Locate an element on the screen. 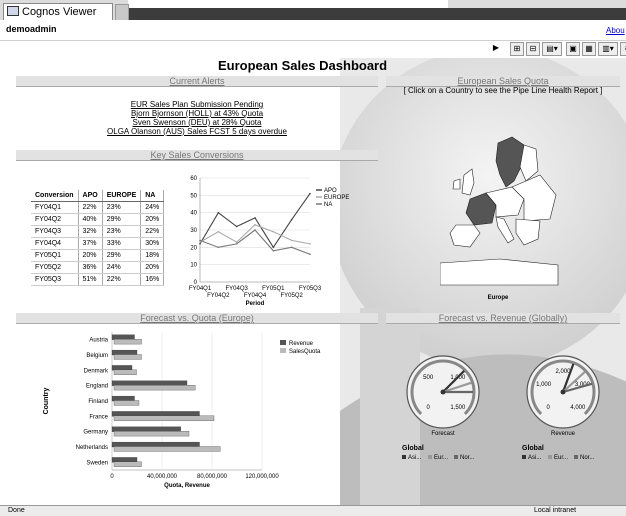 Image resolution: width=626 pixels, height=516 pixels. legend-label: SalesQuota is located at coordinates (305, 352).